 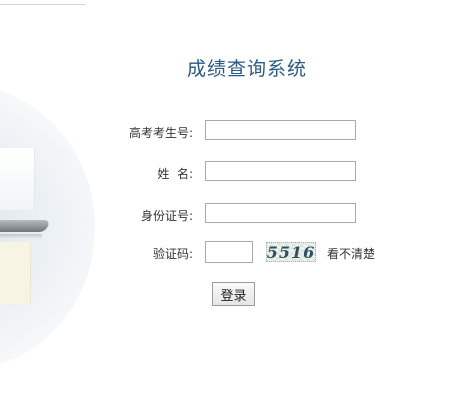 I want to click on captcha-text: 5516, so click(x=291, y=252).